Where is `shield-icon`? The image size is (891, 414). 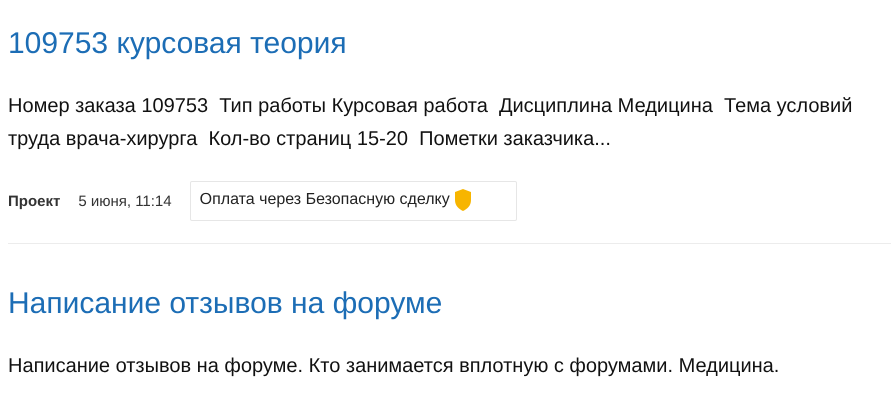 shield-icon is located at coordinates (463, 200).